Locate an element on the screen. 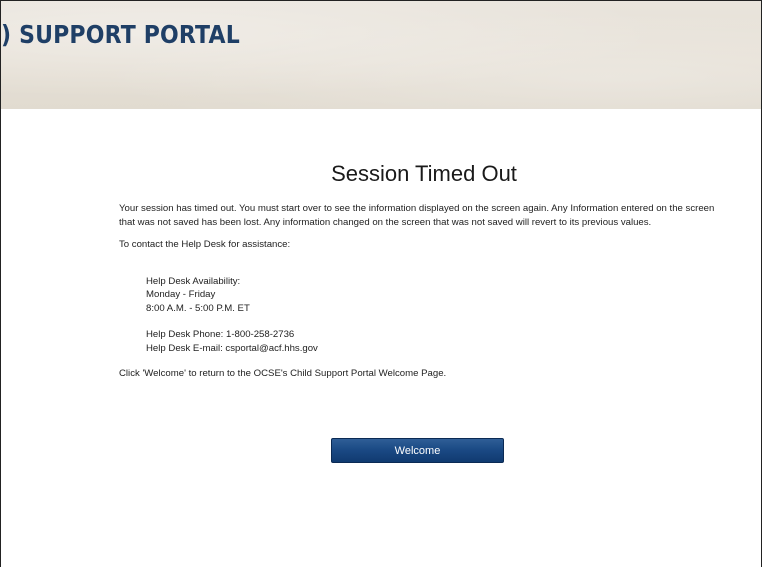 This screenshot has height=567, width=764. help-desk-phone: Help Desk Phone: 1-800-258-2736 is located at coordinates (220, 334).